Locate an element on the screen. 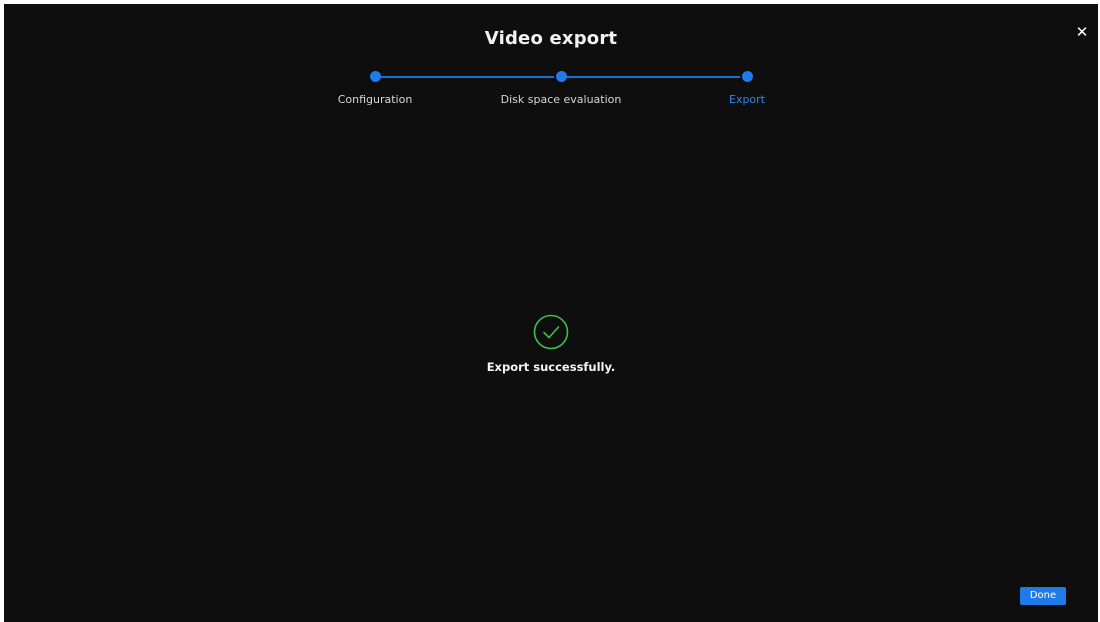 The height and width of the screenshot is (622, 1100). step-dot-export is located at coordinates (747, 76).